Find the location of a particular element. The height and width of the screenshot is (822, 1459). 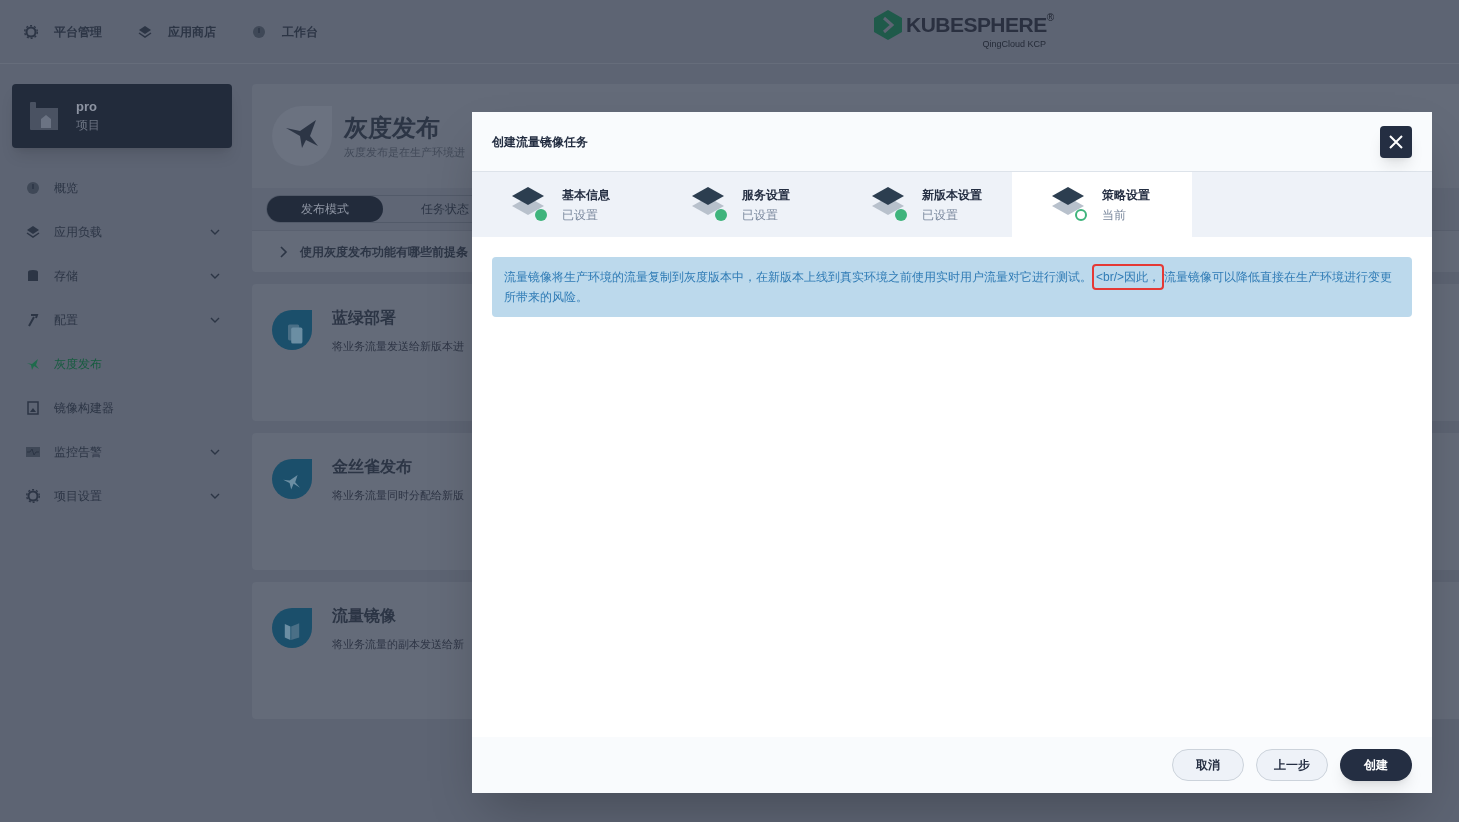

close-icon is located at coordinates (1396, 141).